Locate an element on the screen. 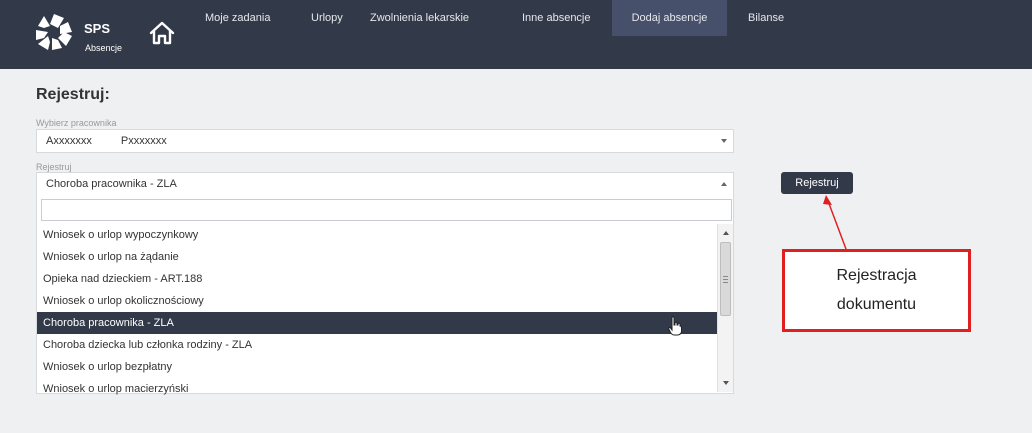 The height and width of the screenshot is (433, 1032). sps-logo-icon is located at coordinates (54, 32).